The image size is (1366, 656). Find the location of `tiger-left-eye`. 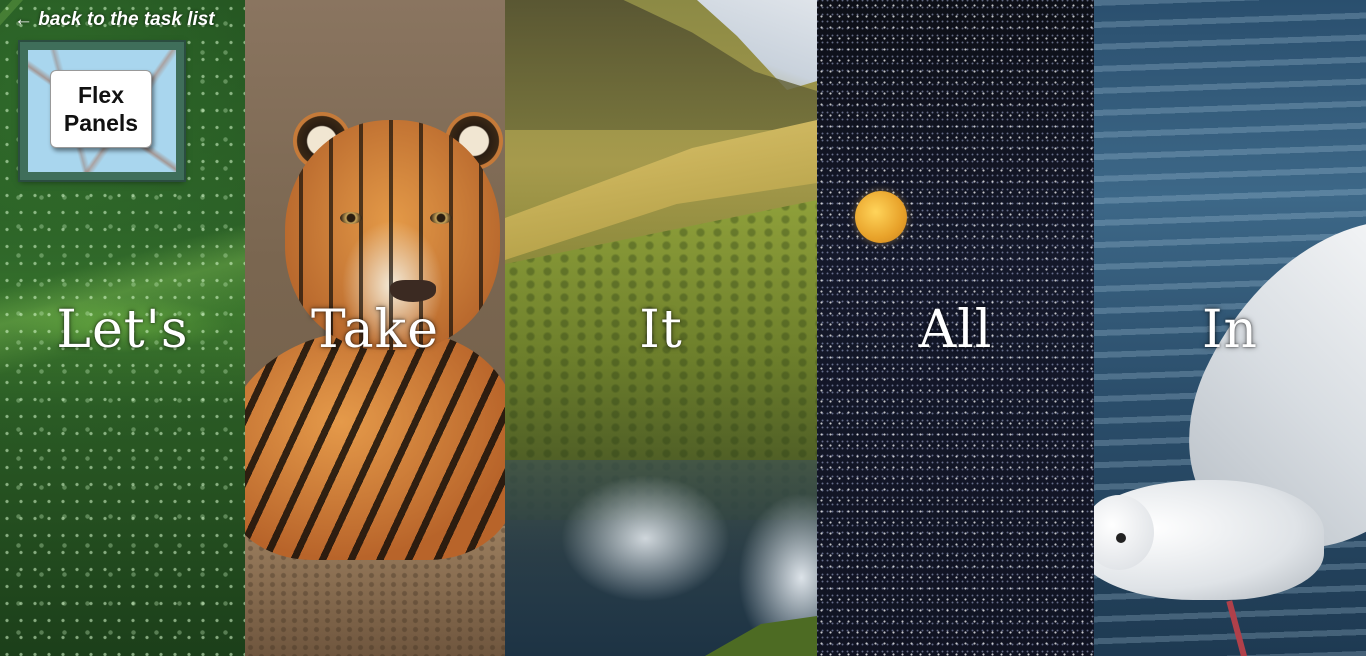

tiger-left-eye is located at coordinates (351, 218).